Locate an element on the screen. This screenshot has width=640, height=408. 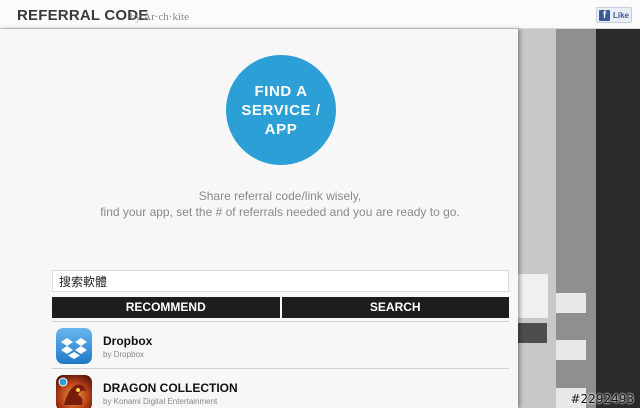
app-developer: by Konami Digital Entertainment is located at coordinates (160, 401).